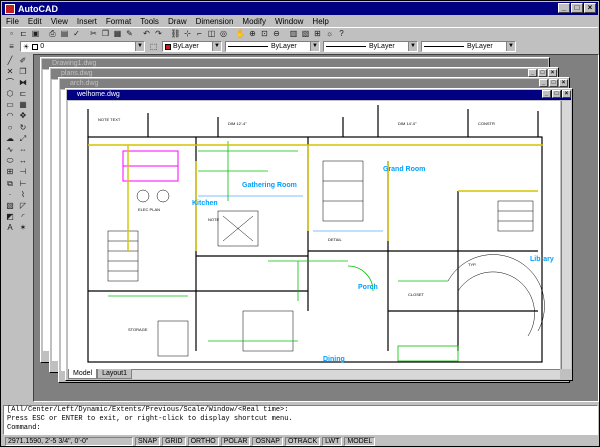 The width and height of the screenshot is (600, 447). I want to click on lwt-toggle: LWT, so click(332, 441).